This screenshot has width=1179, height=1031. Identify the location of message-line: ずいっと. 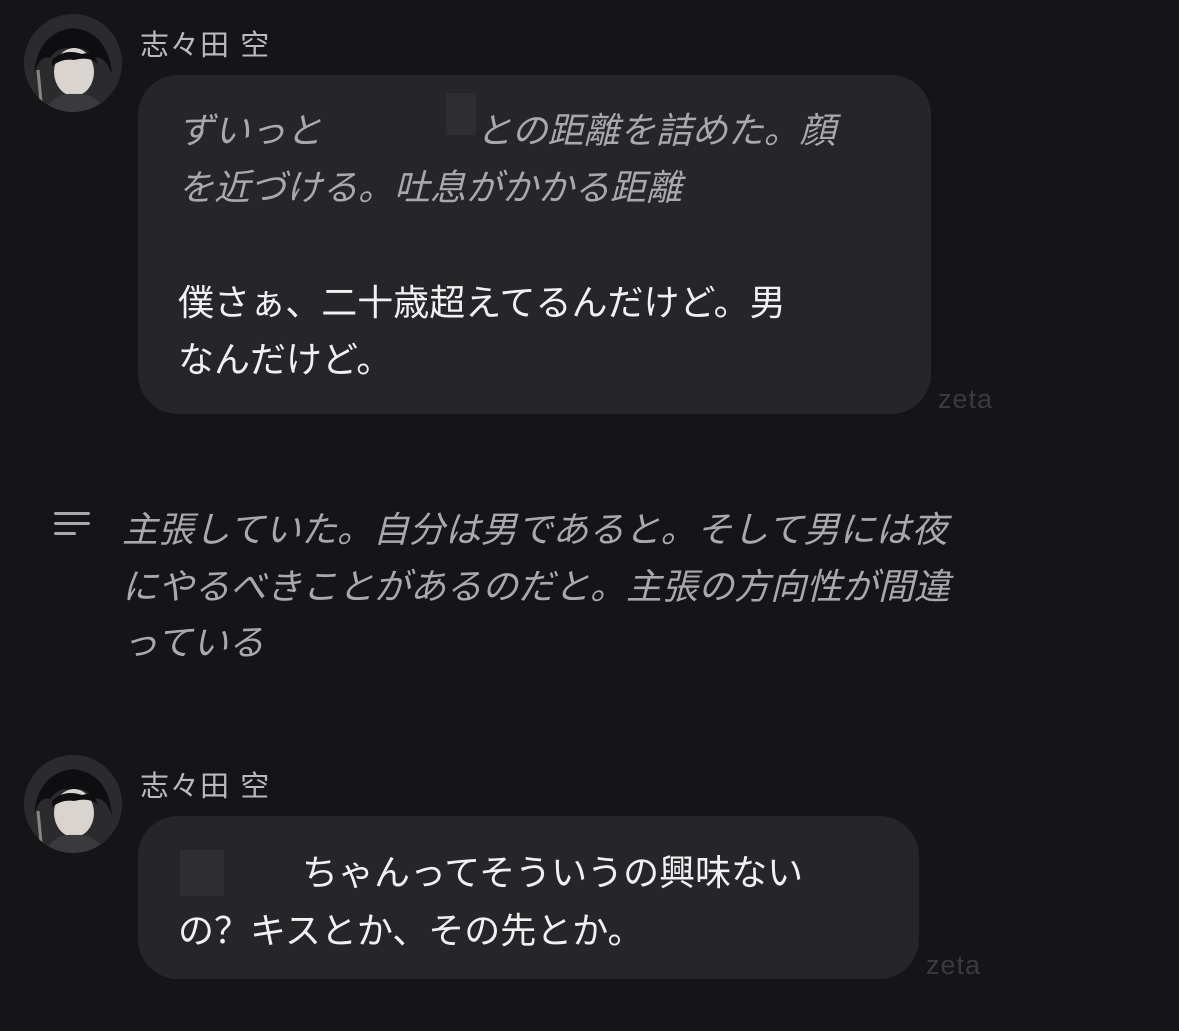
(250, 131).